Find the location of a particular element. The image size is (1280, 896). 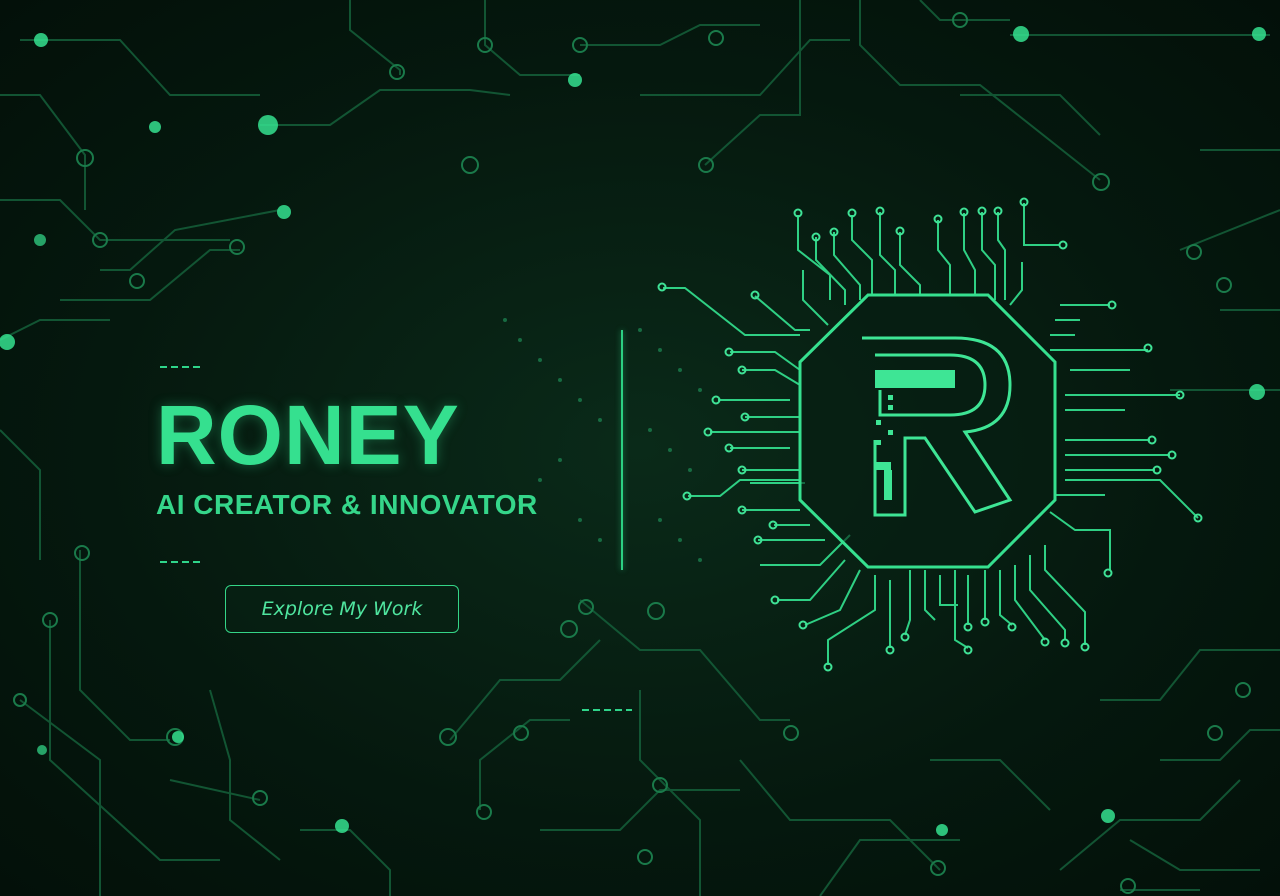

vertical-divider is located at coordinates (622, 450).